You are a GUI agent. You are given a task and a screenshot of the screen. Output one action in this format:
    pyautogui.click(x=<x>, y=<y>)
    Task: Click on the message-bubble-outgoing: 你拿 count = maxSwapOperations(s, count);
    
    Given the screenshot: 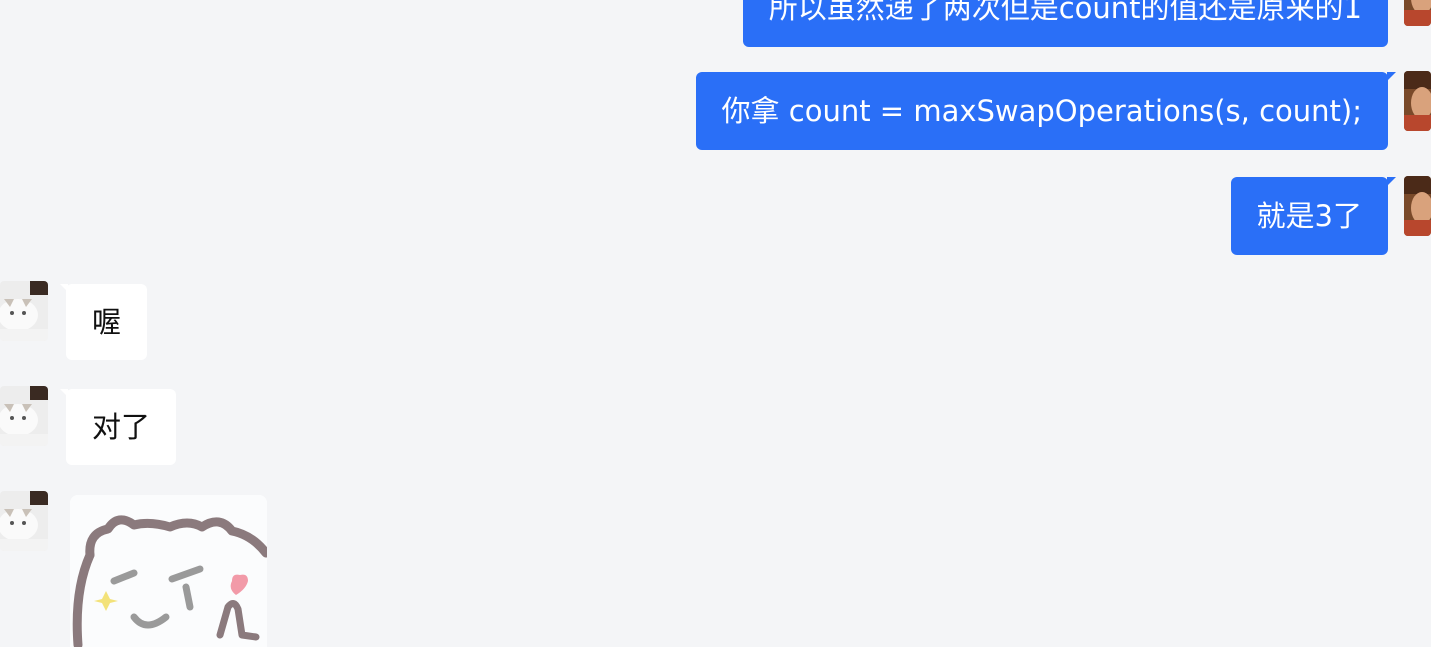 What is the action you would take?
    pyautogui.click(x=1046, y=111)
    